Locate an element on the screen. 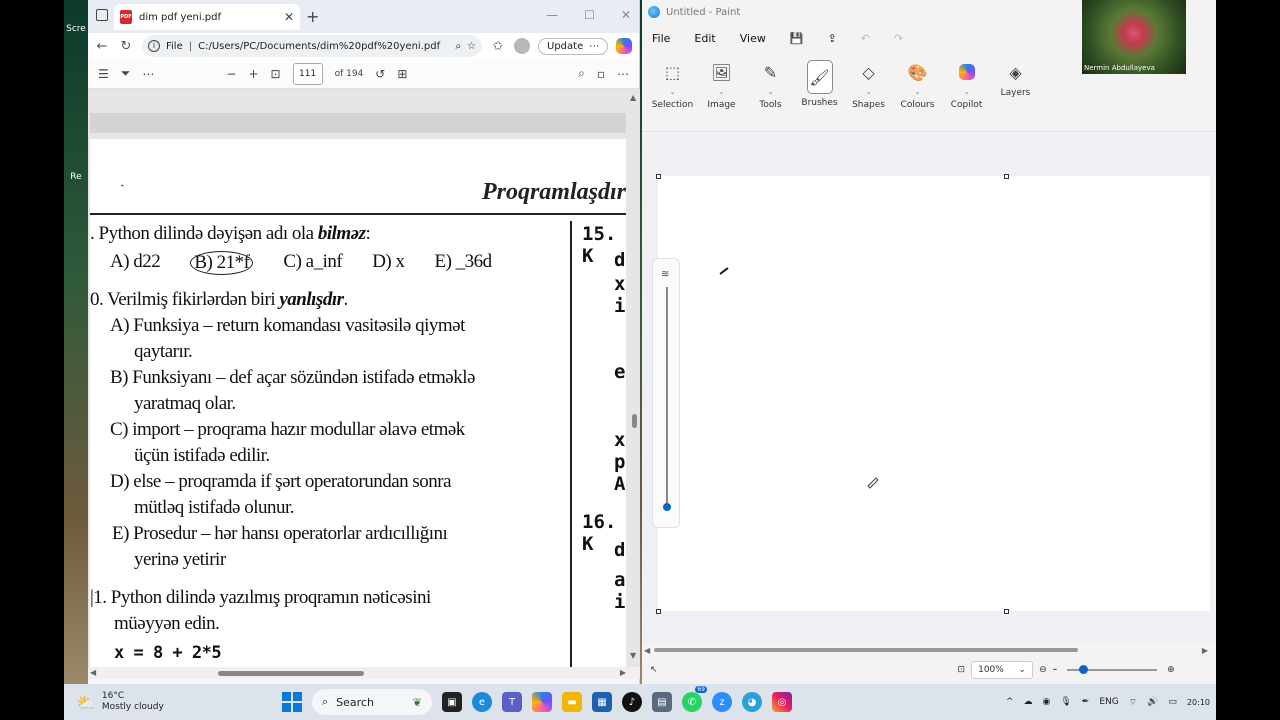 Image resolution: width=1280 pixels, height=720 pixels. refresh-icon: ↻ is located at coordinates (126, 46).